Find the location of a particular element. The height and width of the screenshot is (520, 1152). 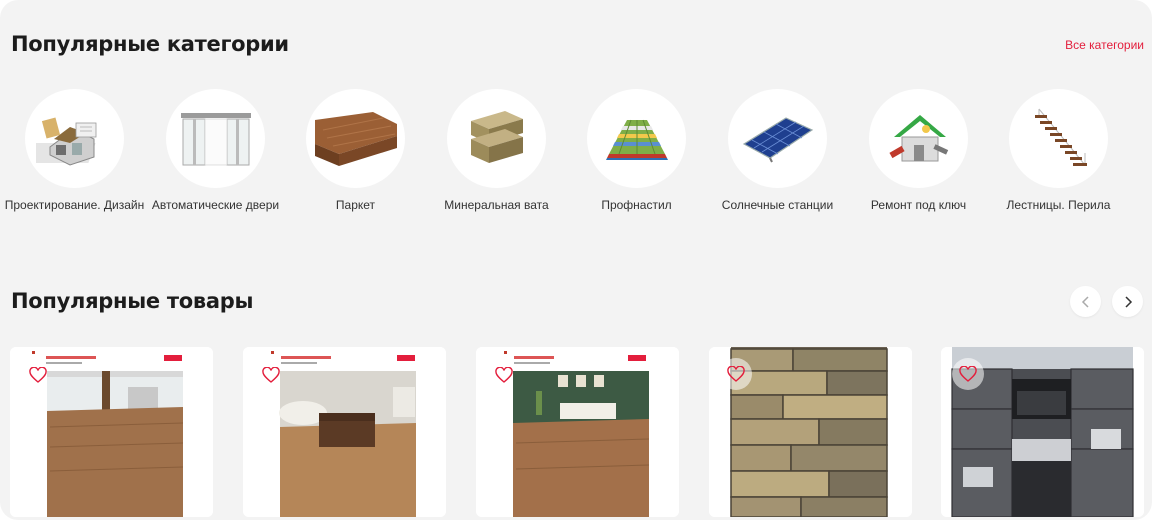

carousel-prev-button is located at coordinates (1085, 301).